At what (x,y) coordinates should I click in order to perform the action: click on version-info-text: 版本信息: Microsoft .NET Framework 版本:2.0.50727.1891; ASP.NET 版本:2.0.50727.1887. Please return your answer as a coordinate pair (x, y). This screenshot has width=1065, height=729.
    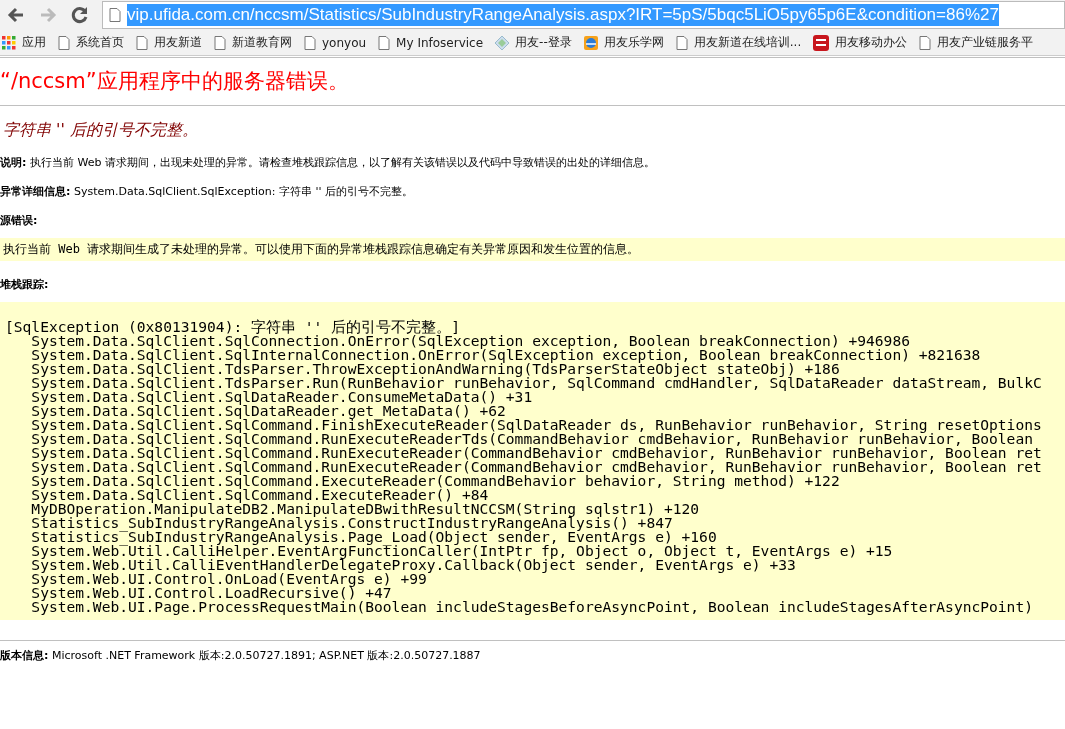
    Looking at the image, I should click on (241, 655).